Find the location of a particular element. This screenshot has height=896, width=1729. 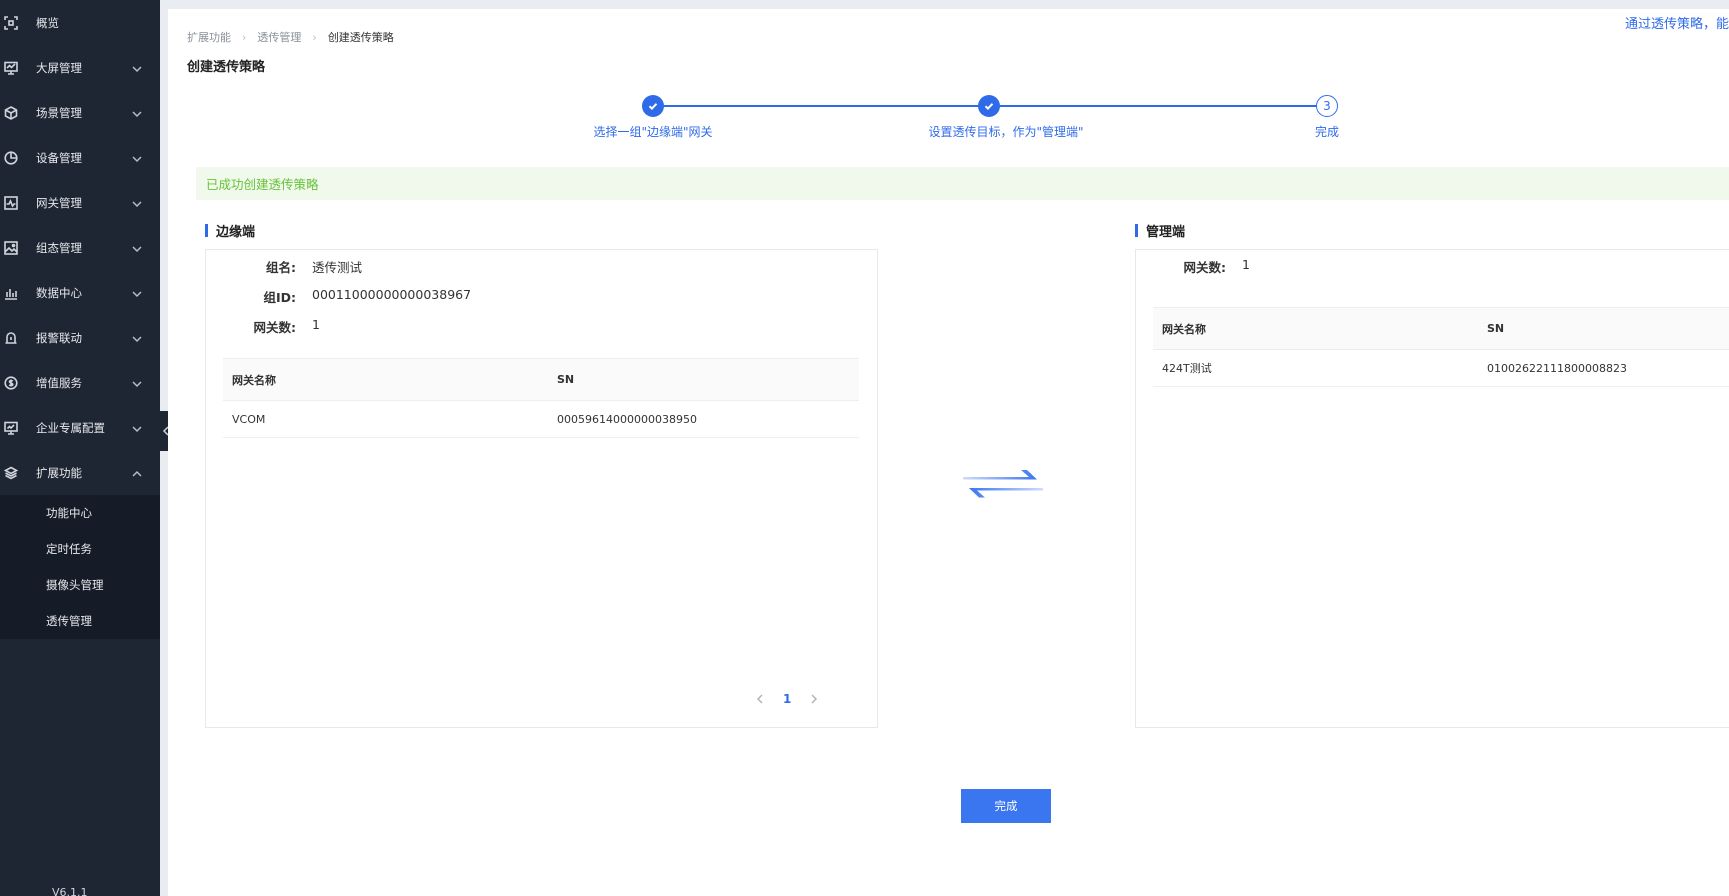

edge-field-group-name: 组名: 透传测试 is located at coordinates (284, 266).